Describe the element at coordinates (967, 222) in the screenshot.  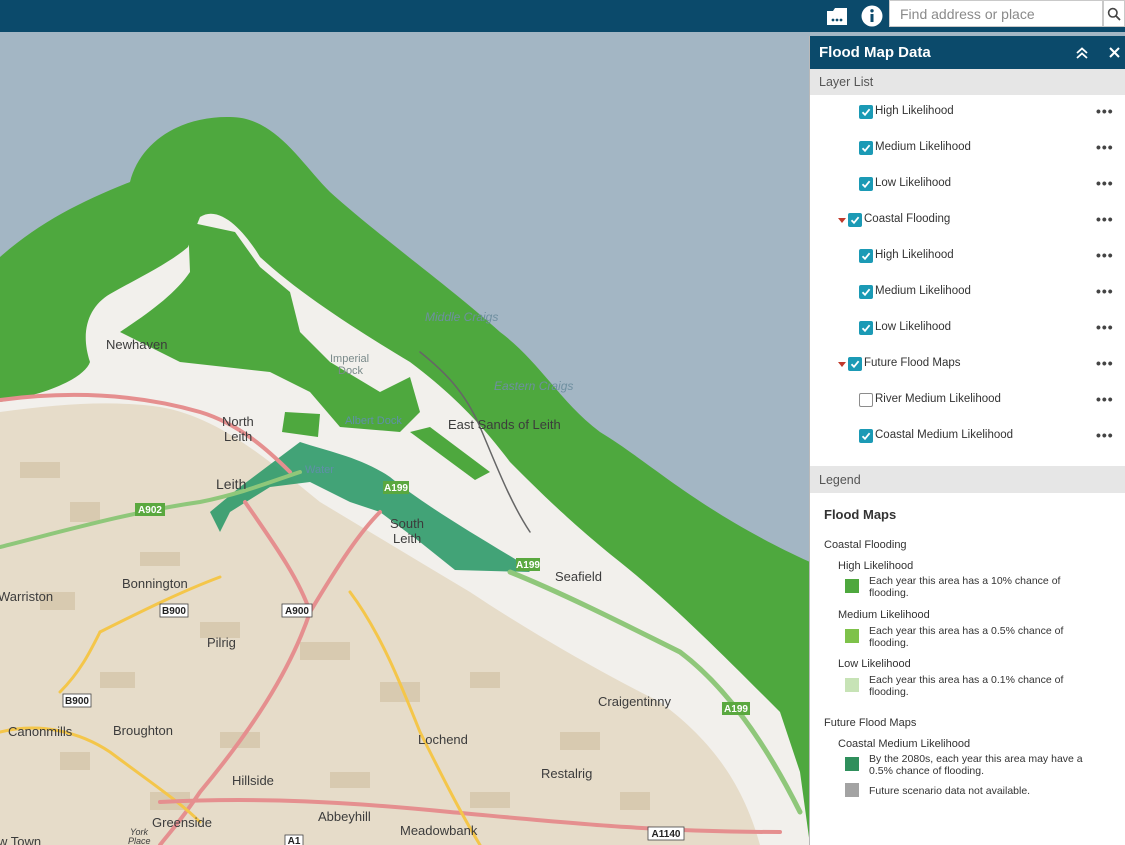
I see `layer-row: Coastal Flooding •••` at that location.